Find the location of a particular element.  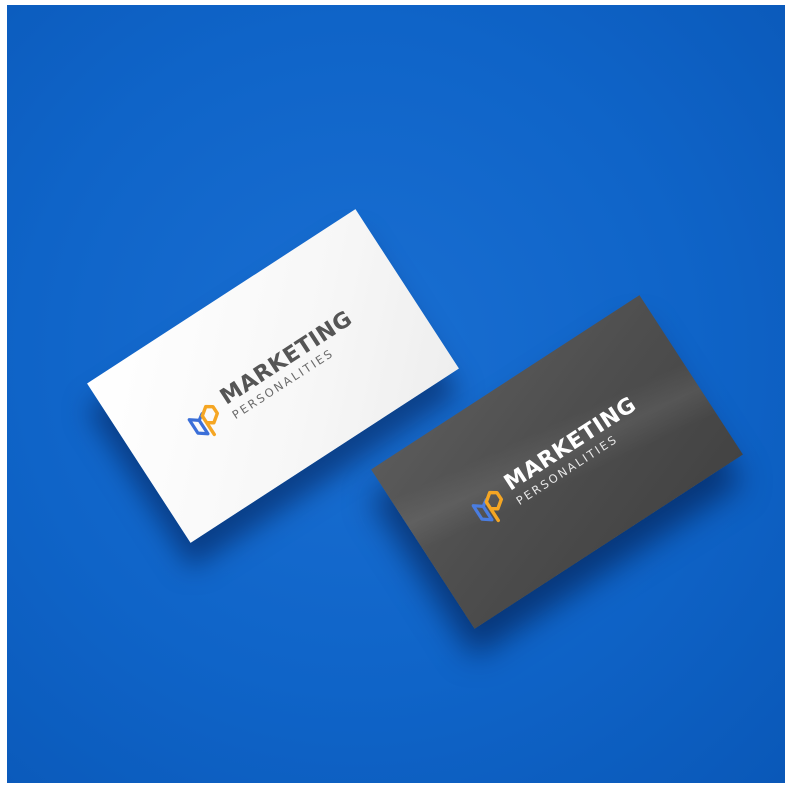

mp-monogram-icon is located at coordinates (203, 420).